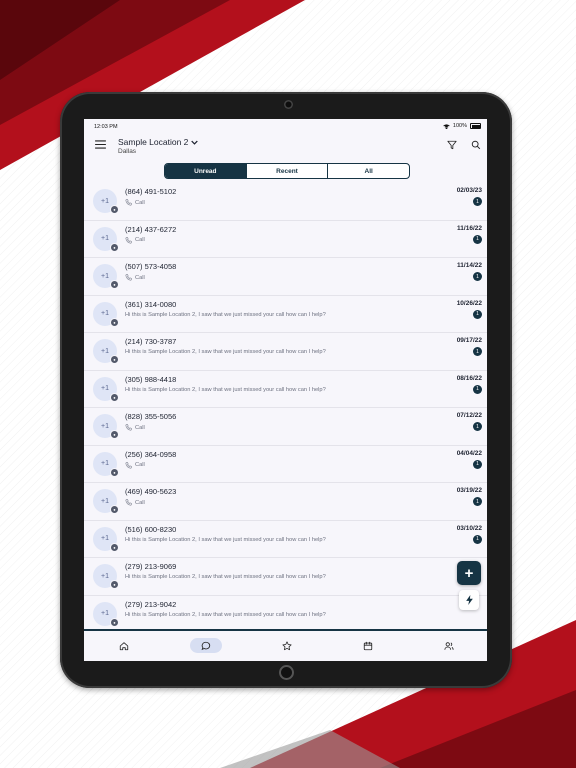 This screenshot has width=576, height=768. I want to click on tab-unread: Unread, so click(205, 171).